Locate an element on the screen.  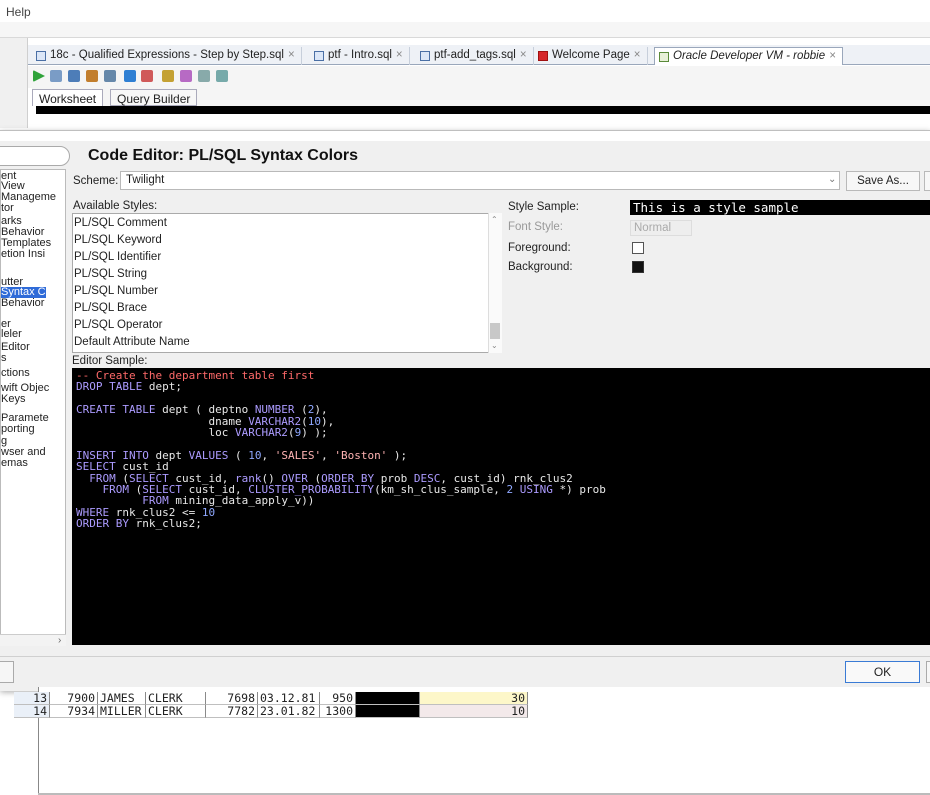
run-script-icon is located at coordinates (56, 76).